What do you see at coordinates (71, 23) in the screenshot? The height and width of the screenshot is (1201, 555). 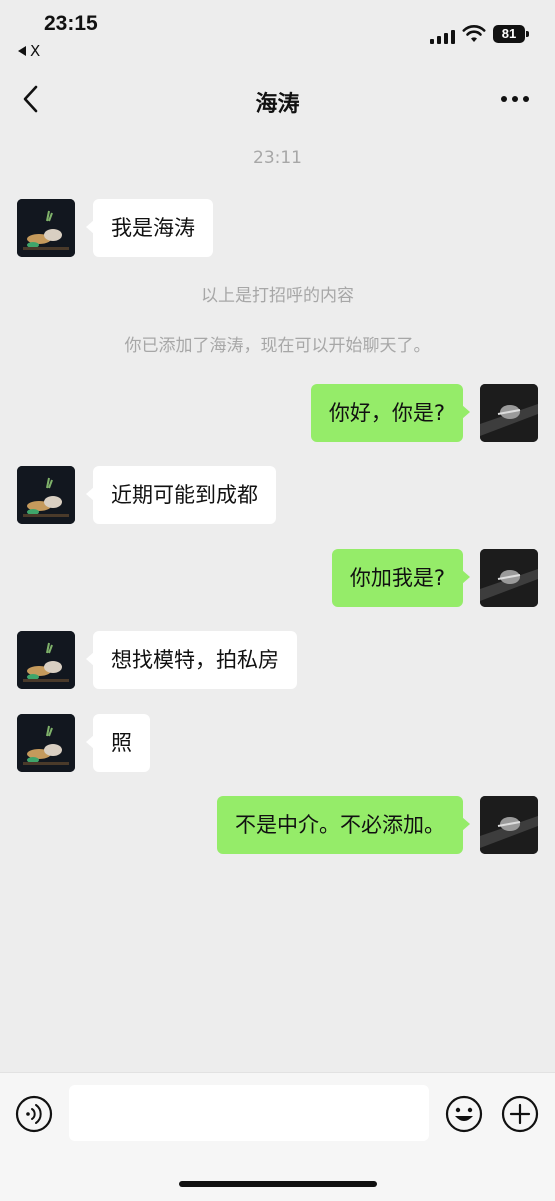 I see `status-time: 23:15` at bounding box center [71, 23].